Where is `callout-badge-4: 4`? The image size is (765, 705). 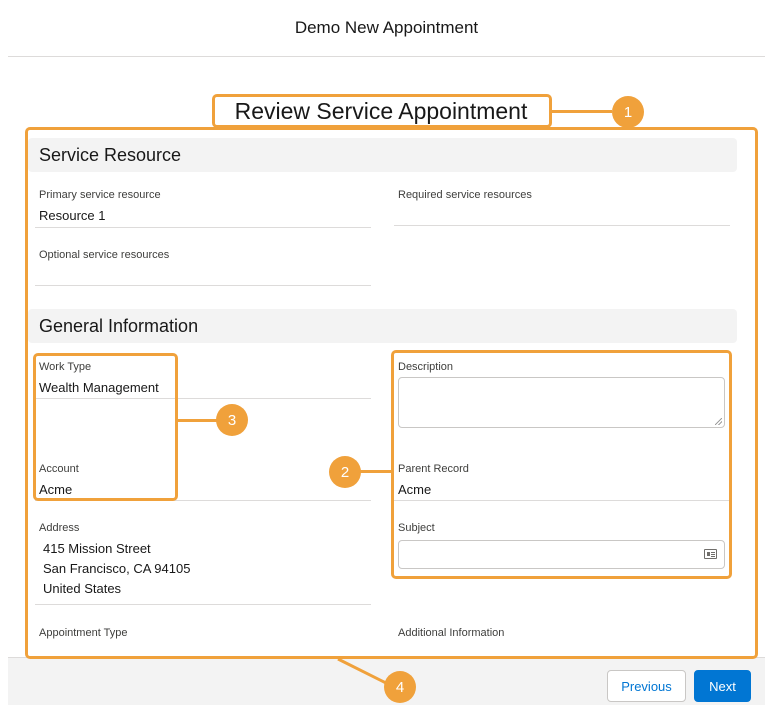 callout-badge-4: 4 is located at coordinates (400, 687).